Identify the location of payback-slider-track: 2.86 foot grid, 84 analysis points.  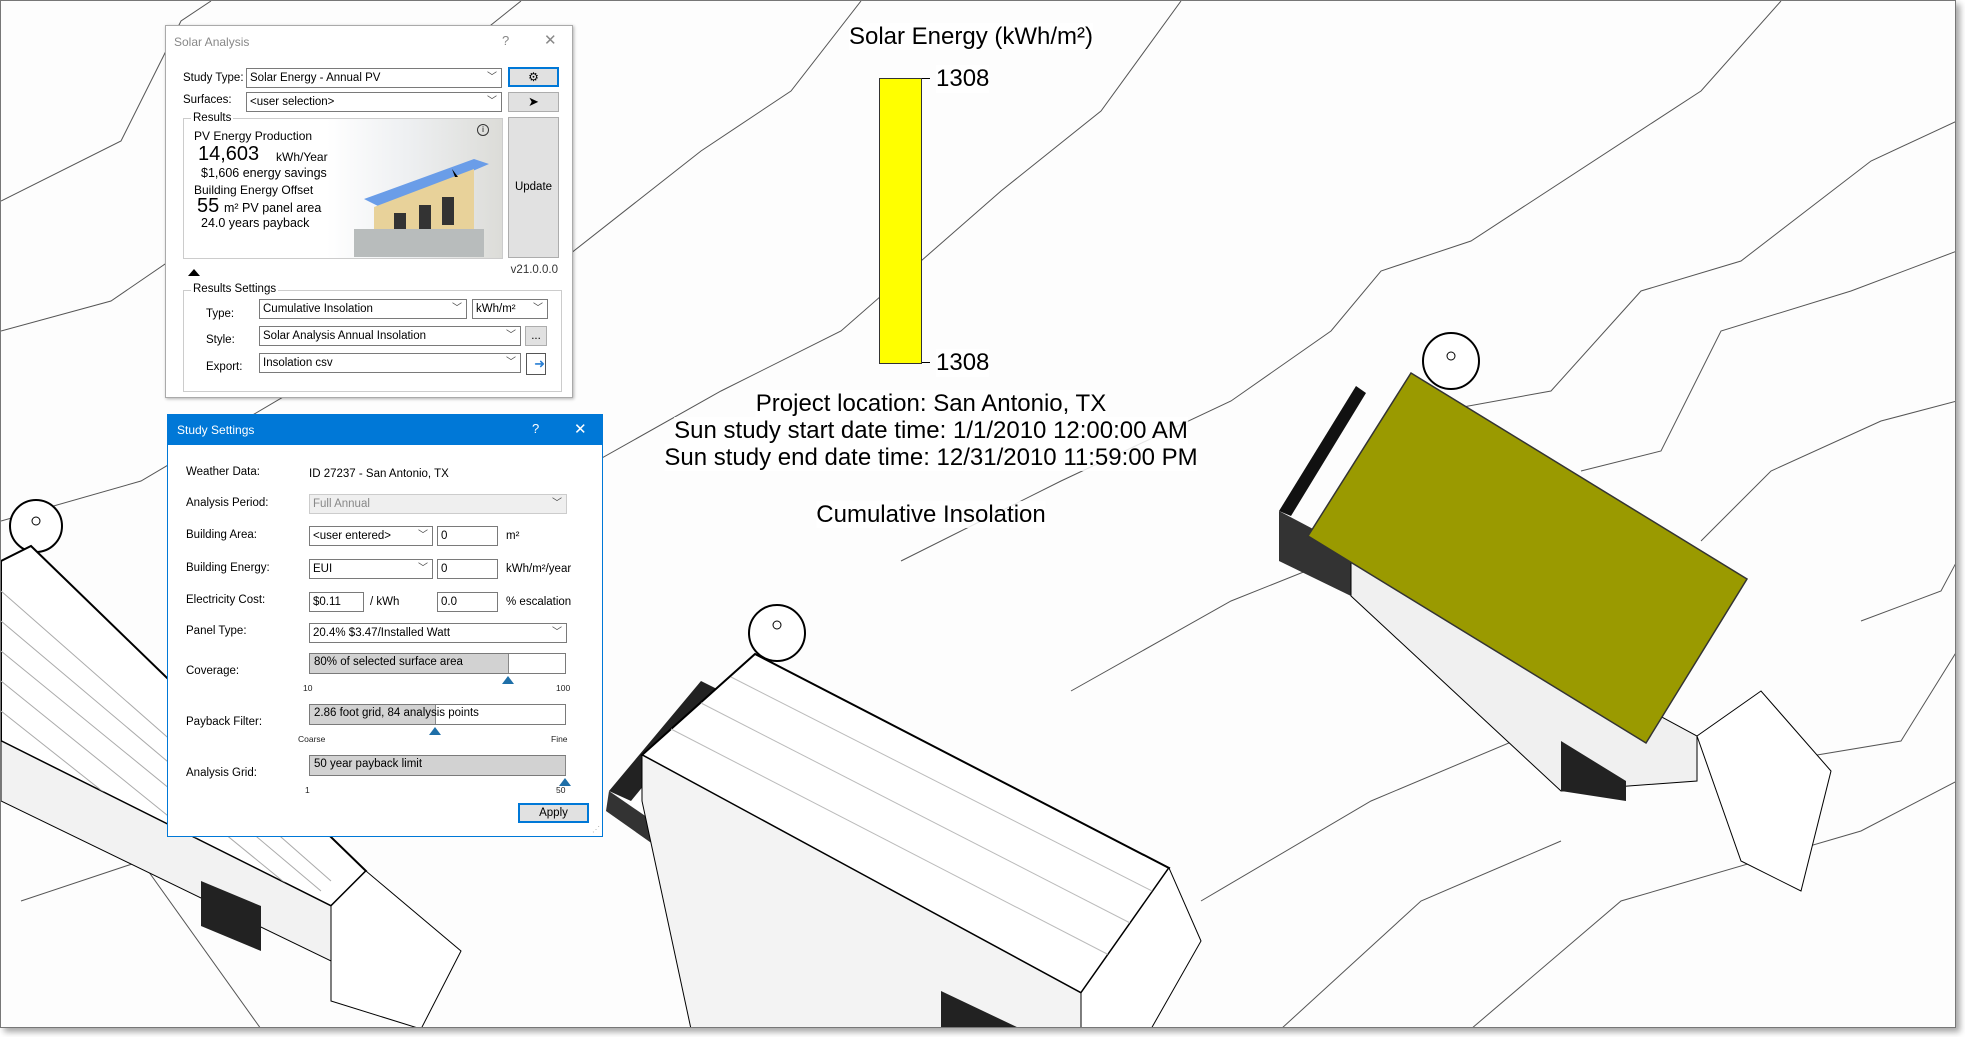
(437, 714).